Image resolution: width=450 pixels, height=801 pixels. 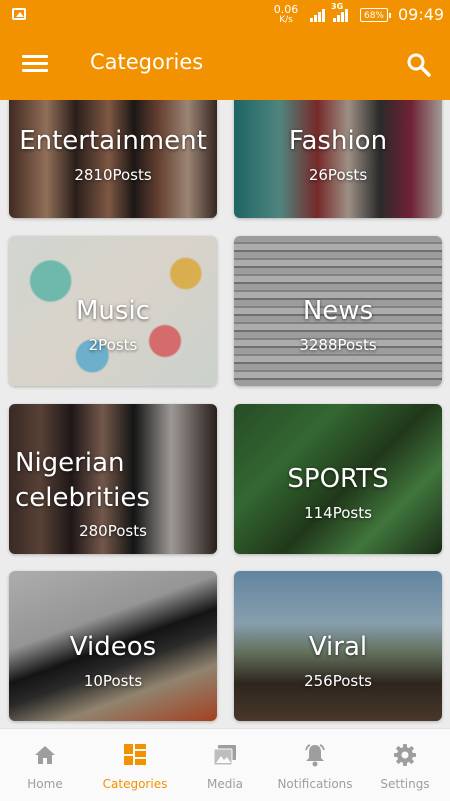 I want to click on category-post-count: 26Posts, so click(x=338, y=175).